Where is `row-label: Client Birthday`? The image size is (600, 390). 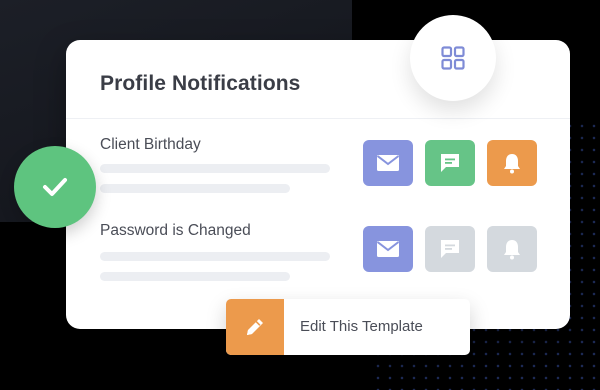 row-label: Client Birthday is located at coordinates (150, 144).